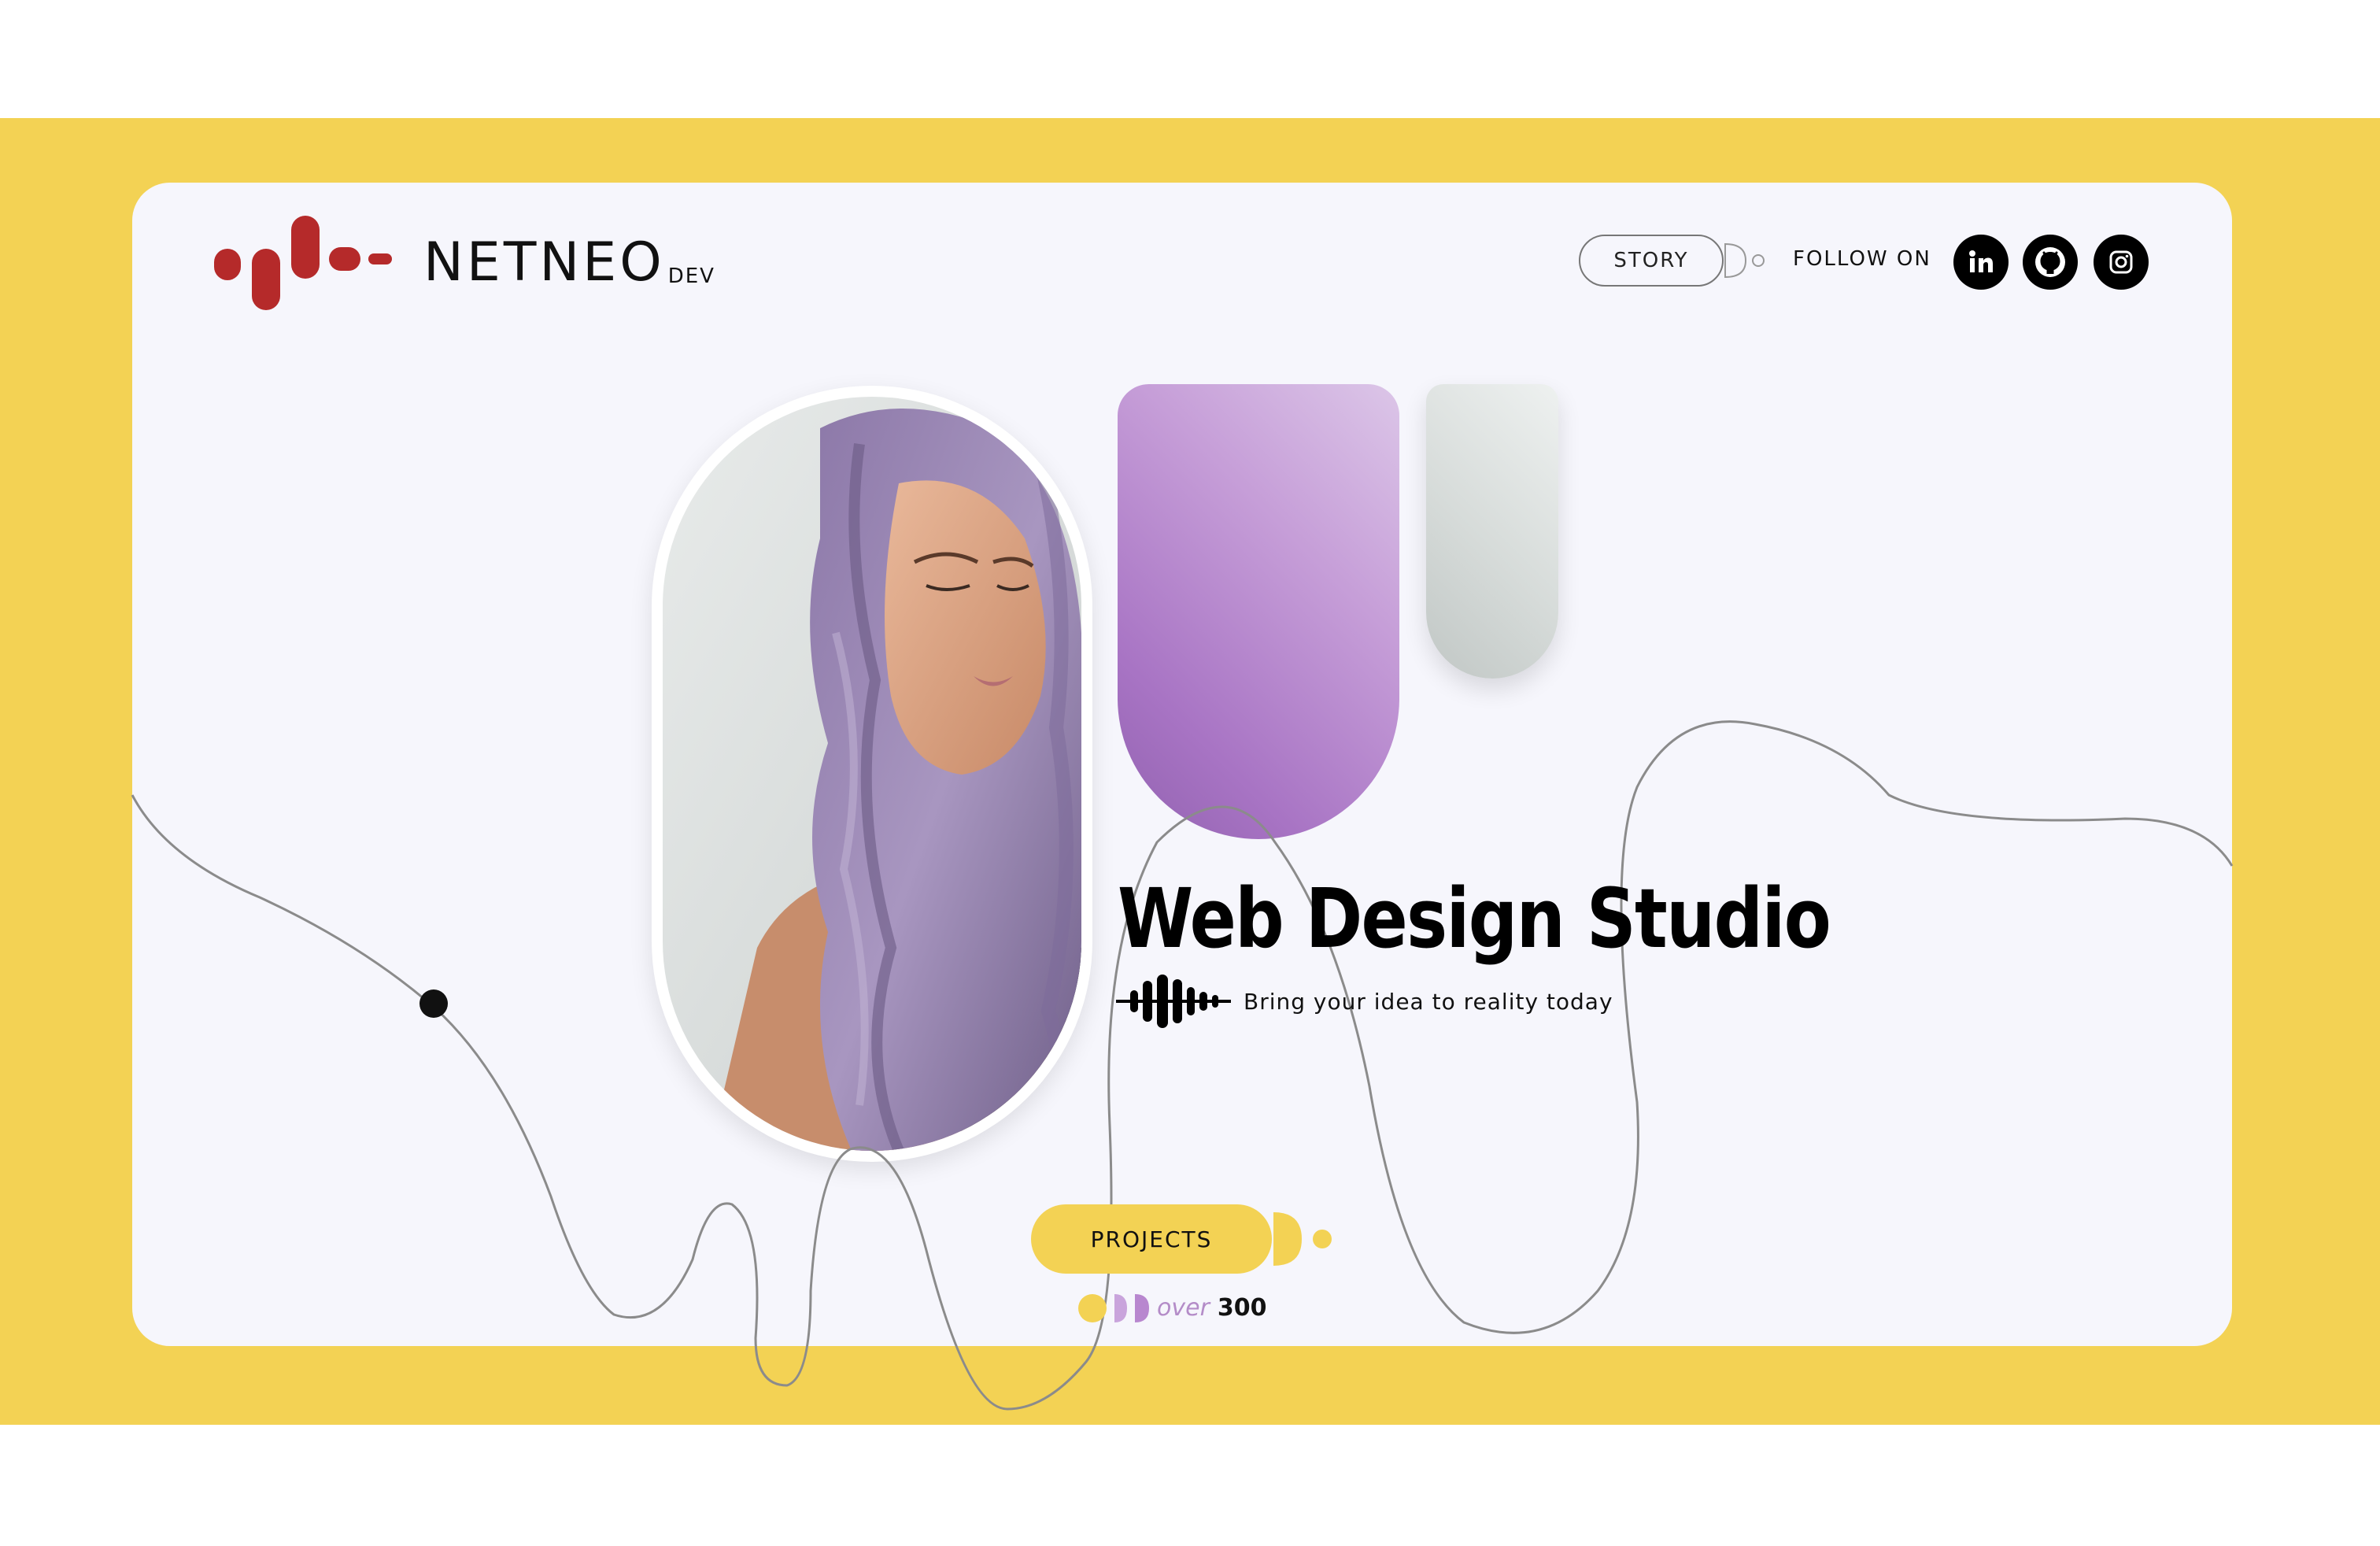 Image resolution: width=2380 pixels, height=1546 pixels. I want to click on projects-decoration-icon, so click(1302, 1239).